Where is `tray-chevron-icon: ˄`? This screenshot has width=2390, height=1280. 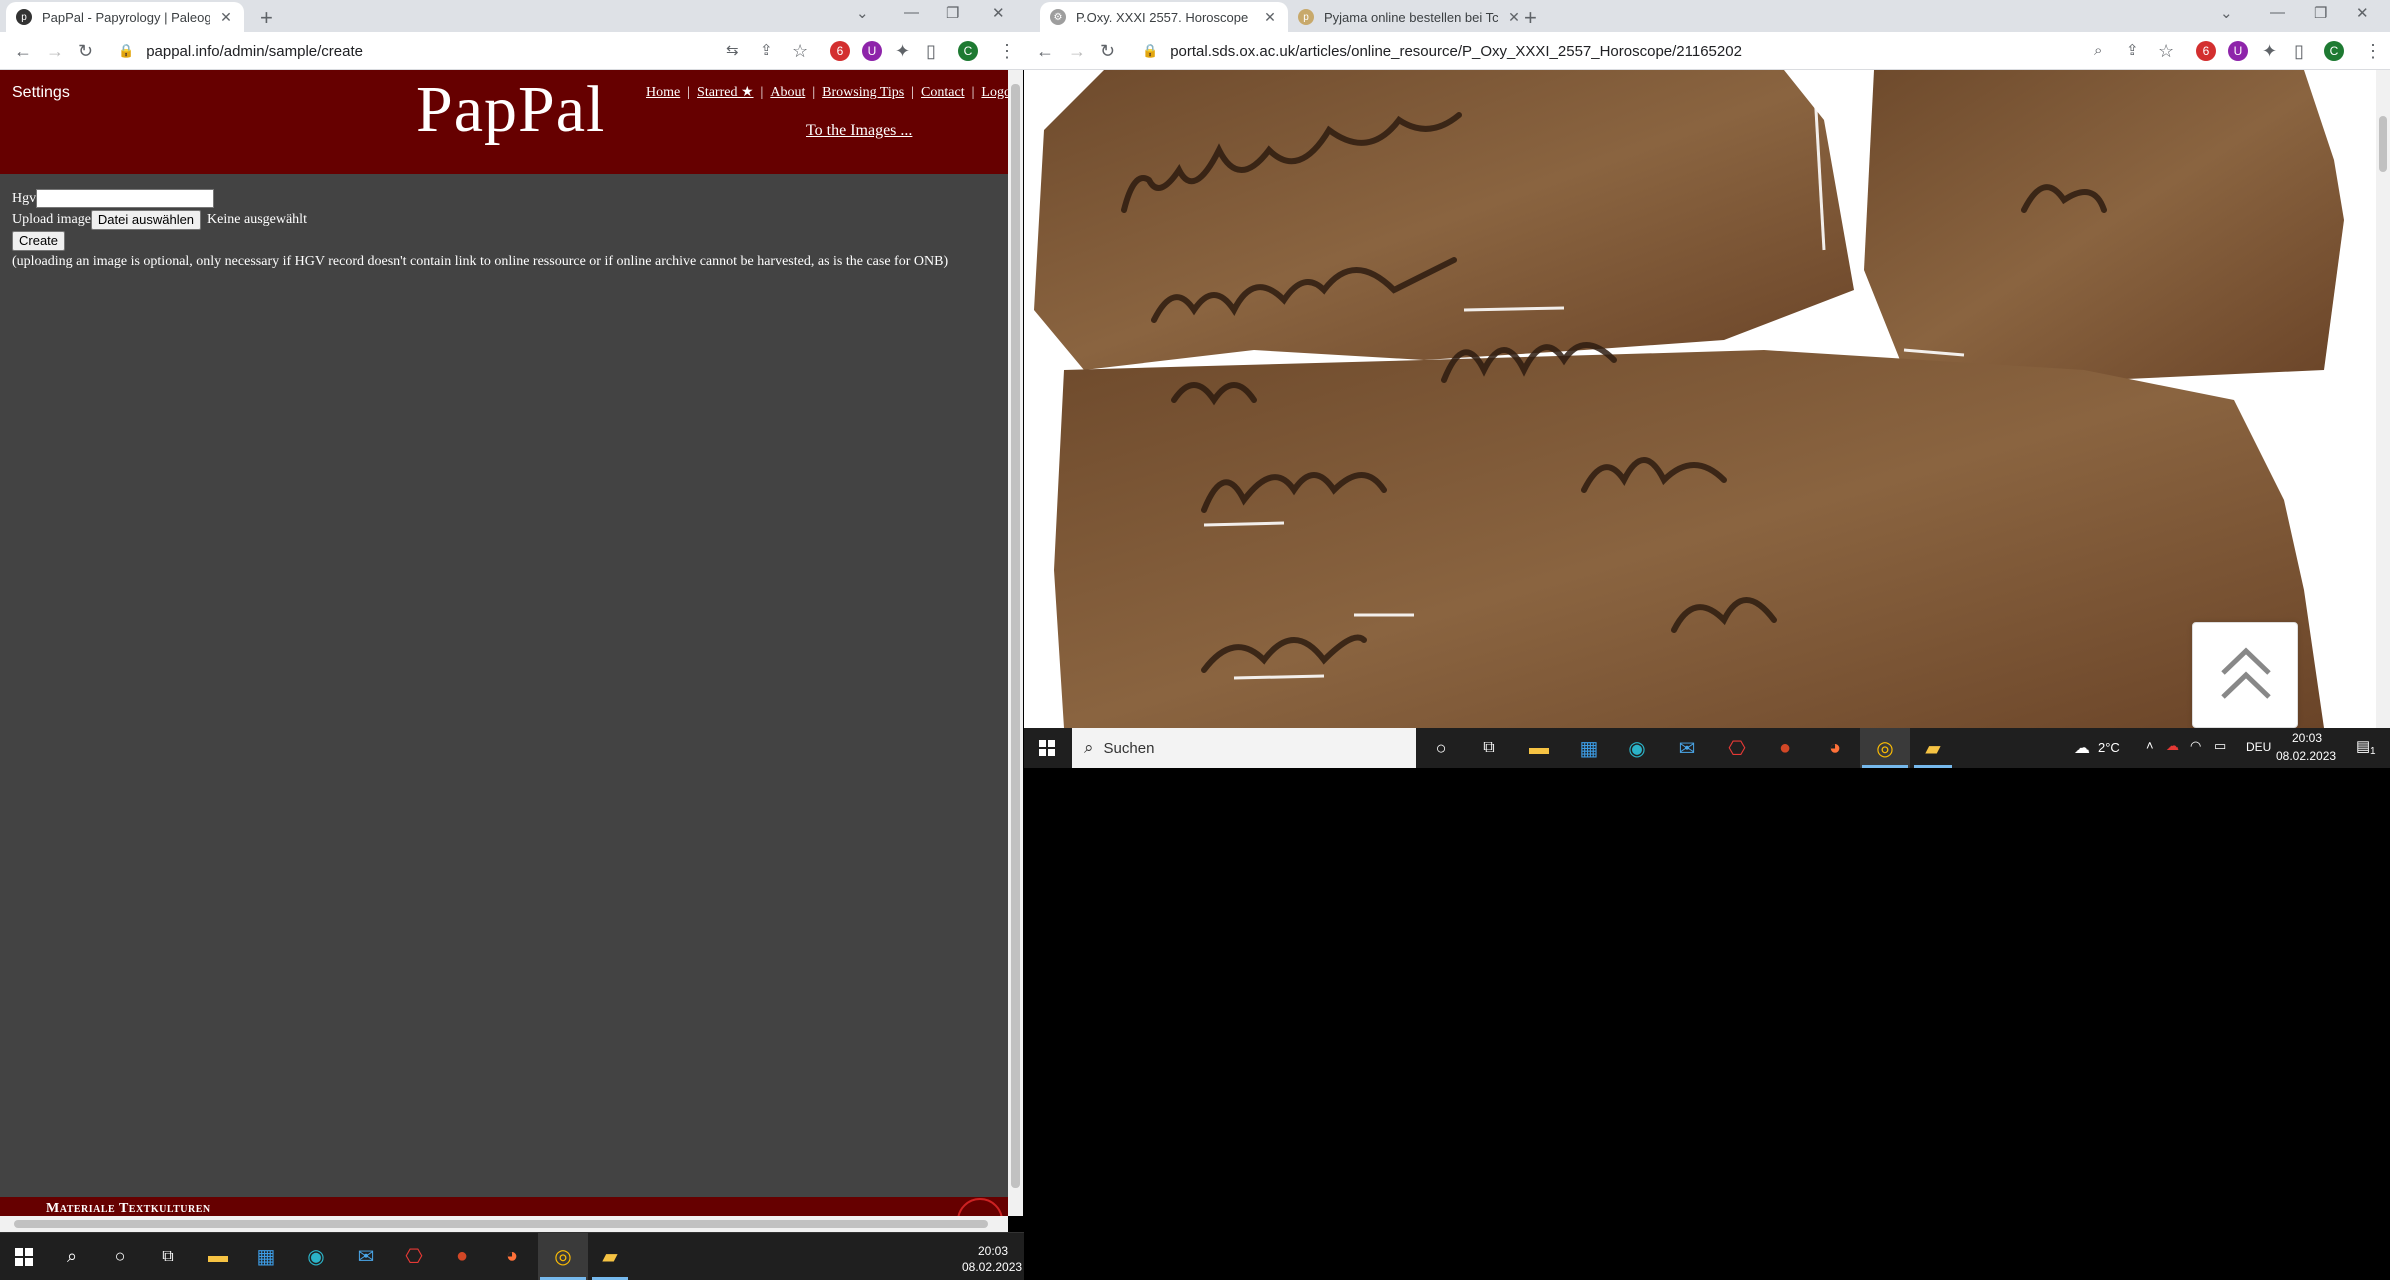
tray-chevron-icon: ˄ is located at coordinates (2150, 745).